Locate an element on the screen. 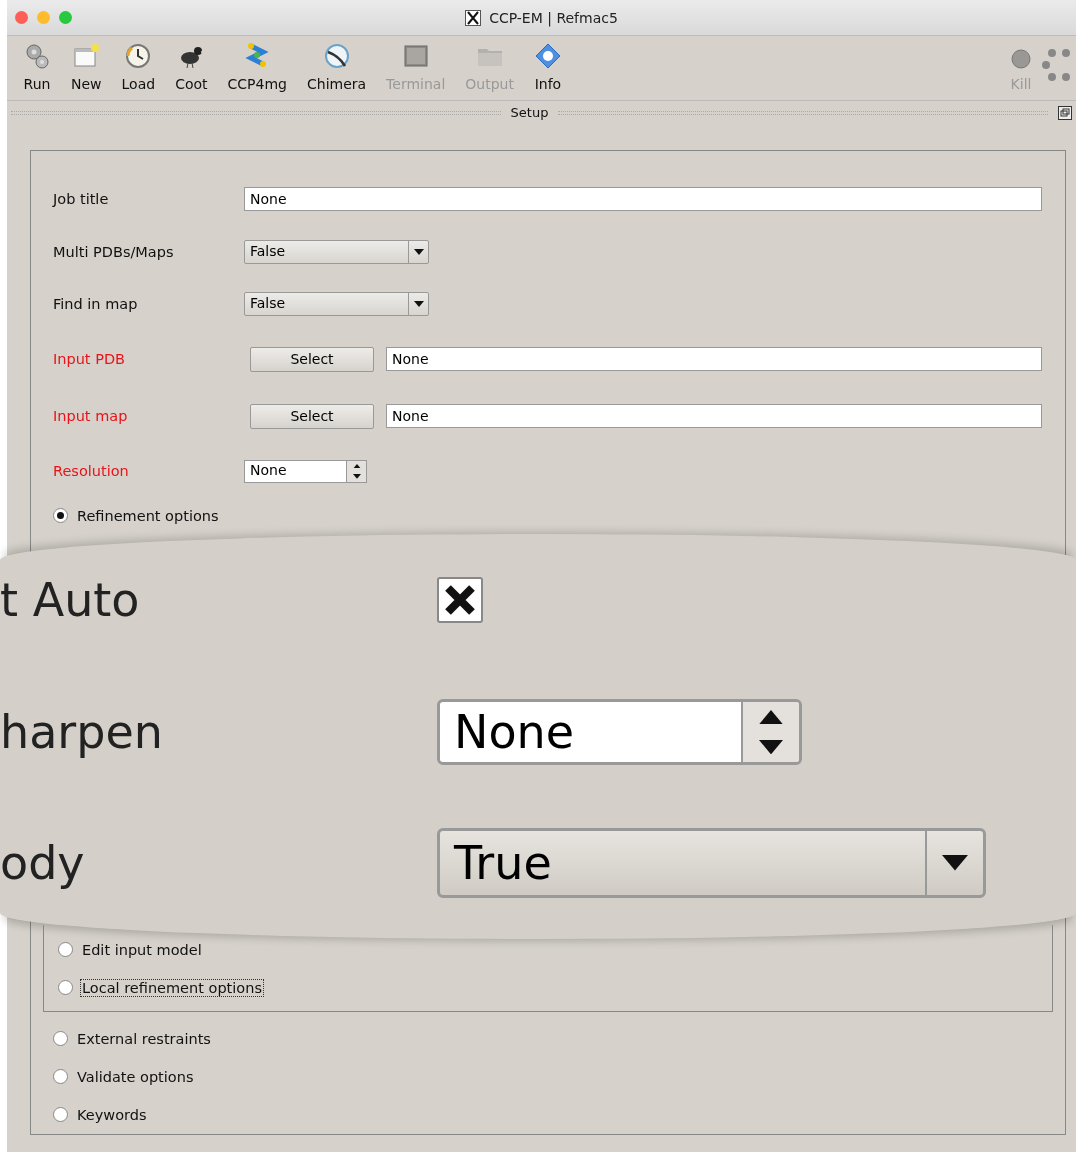 The image size is (1076, 1152). close-button is located at coordinates (21, 17).